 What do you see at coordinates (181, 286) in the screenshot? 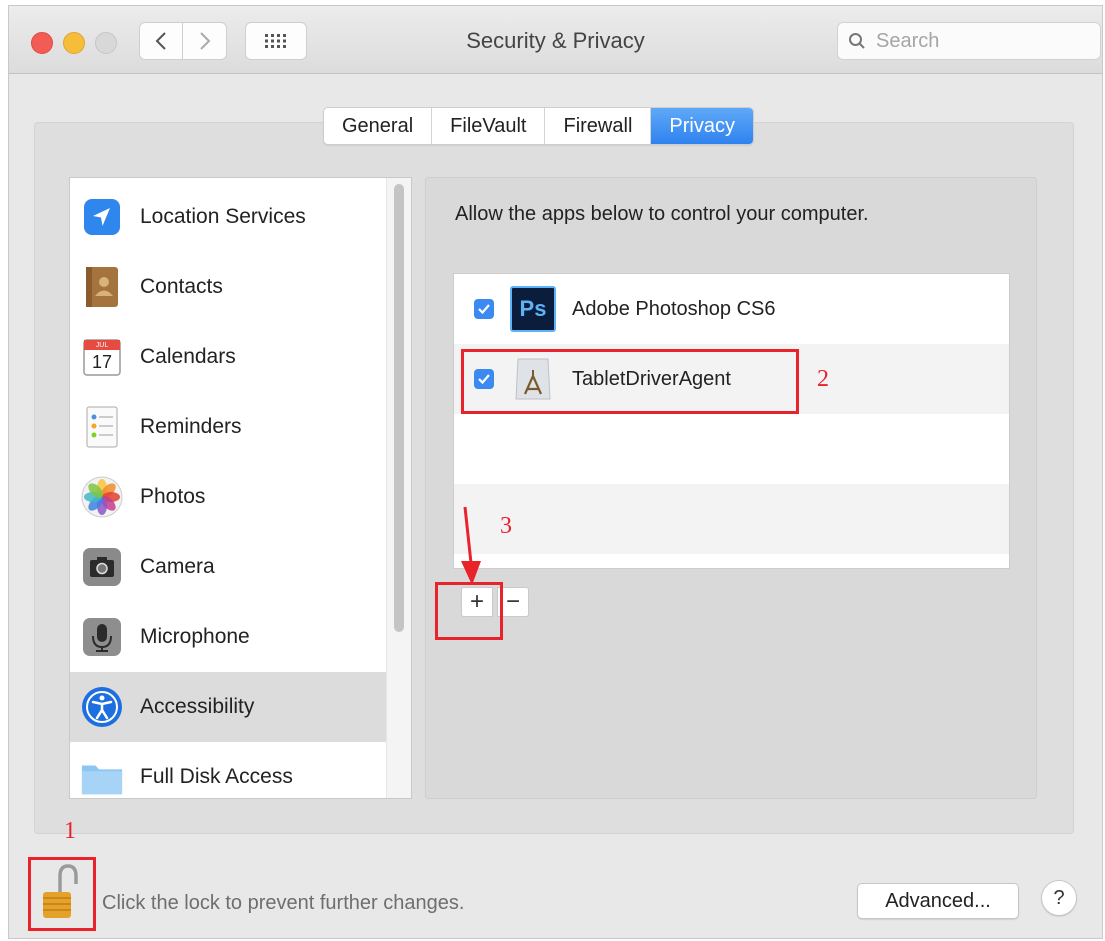
I see `sidebar-item-label: Contacts` at bounding box center [181, 286].